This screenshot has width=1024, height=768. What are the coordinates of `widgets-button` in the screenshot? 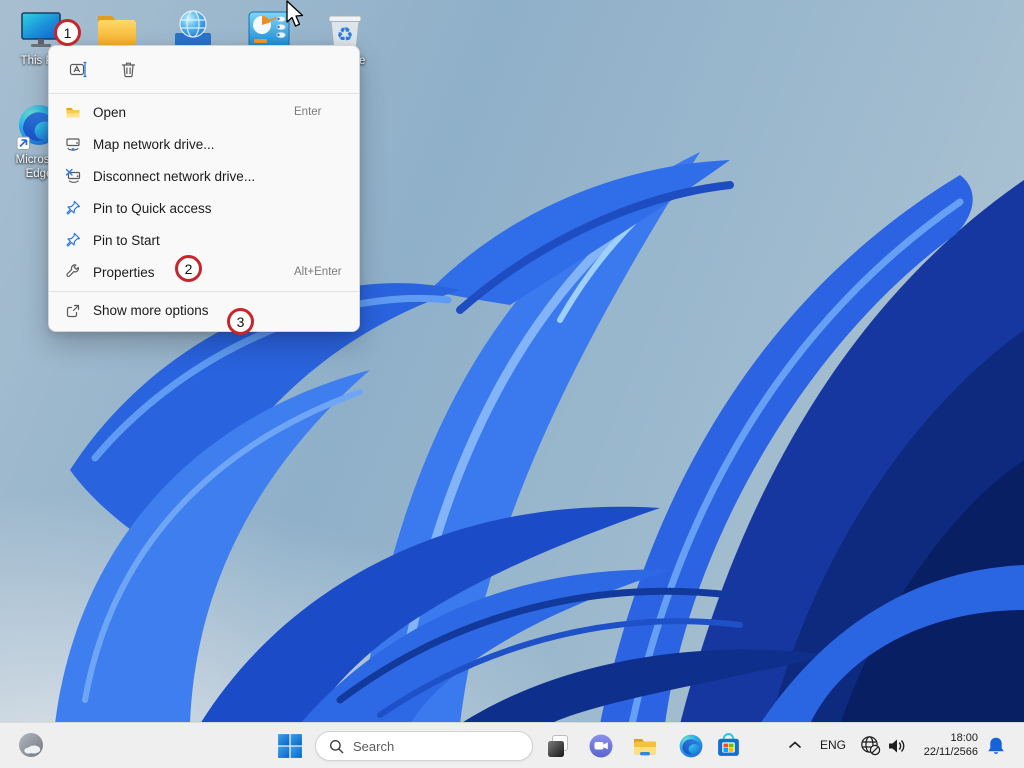 It's located at (31, 745).